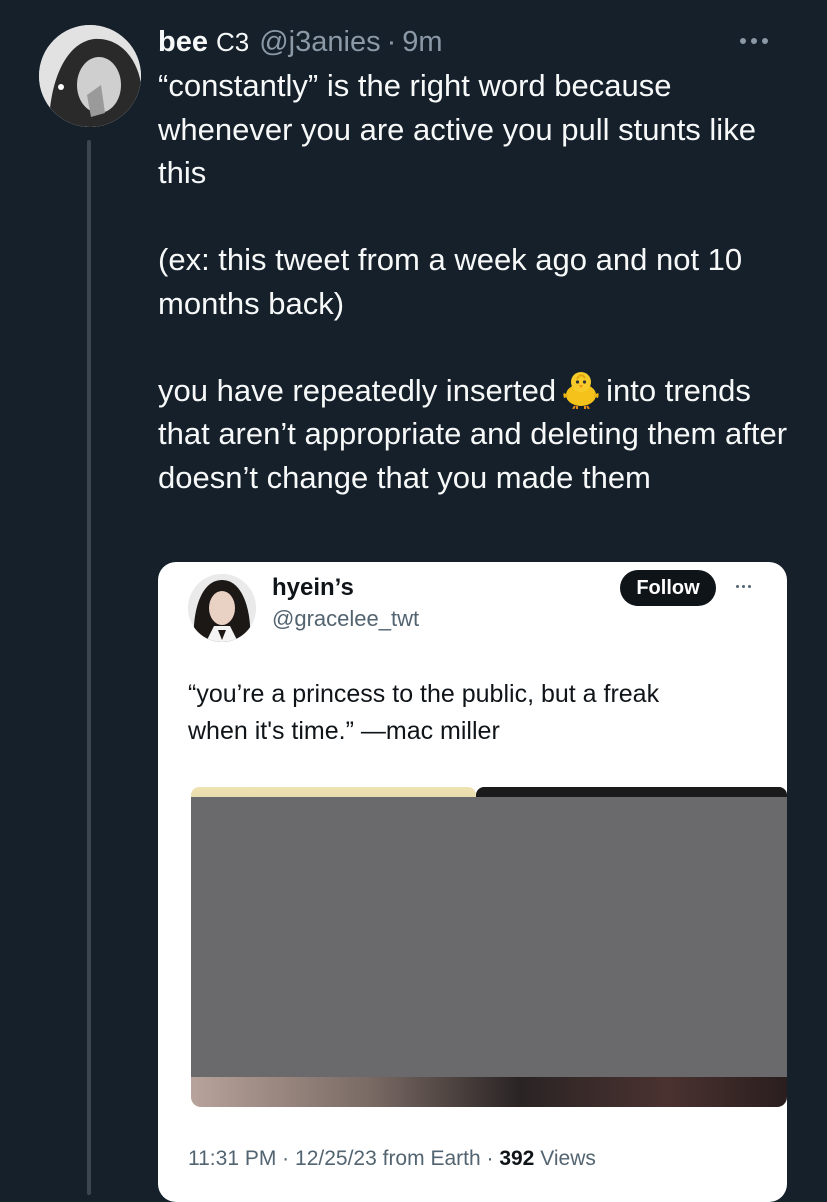 This screenshot has height=1202, width=827. What do you see at coordinates (357, 390) in the screenshot?
I see `tweet-text-segment: you have repeatedly inserted` at bounding box center [357, 390].